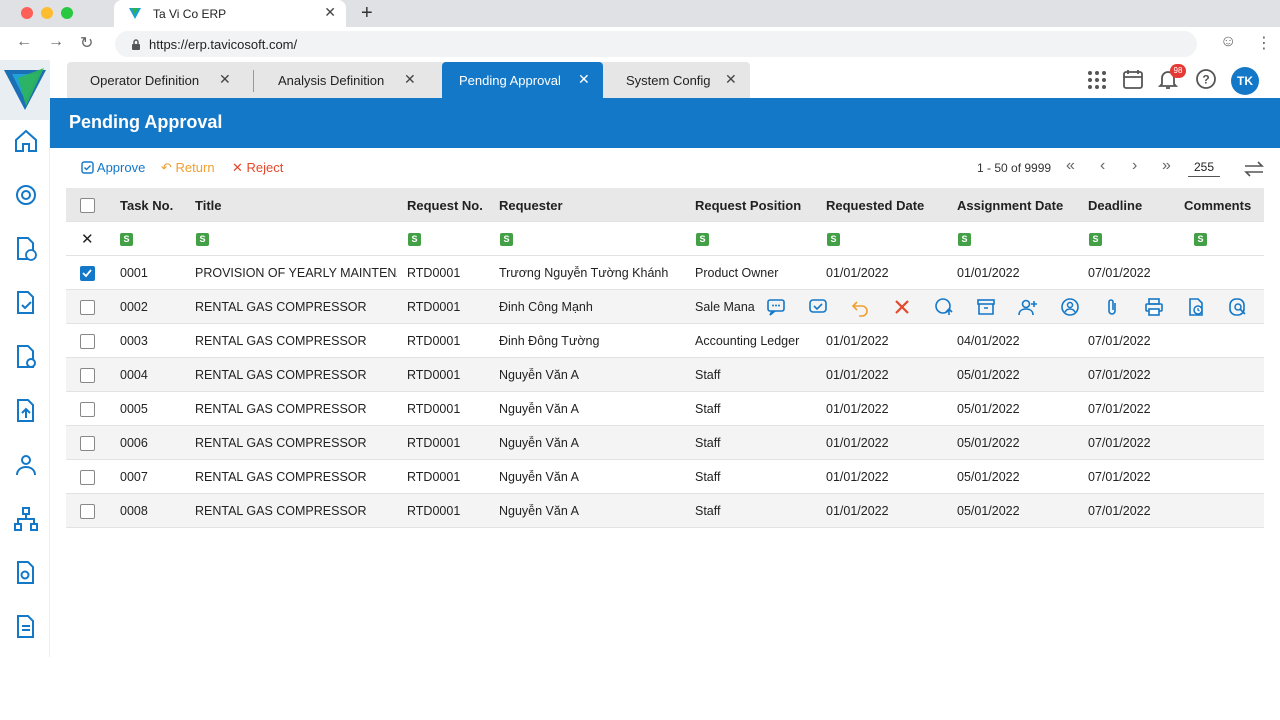 The image size is (1280, 720). Describe the element at coordinates (1010, 205) in the screenshot. I see `col-assignment-date: Assignment Date` at that location.